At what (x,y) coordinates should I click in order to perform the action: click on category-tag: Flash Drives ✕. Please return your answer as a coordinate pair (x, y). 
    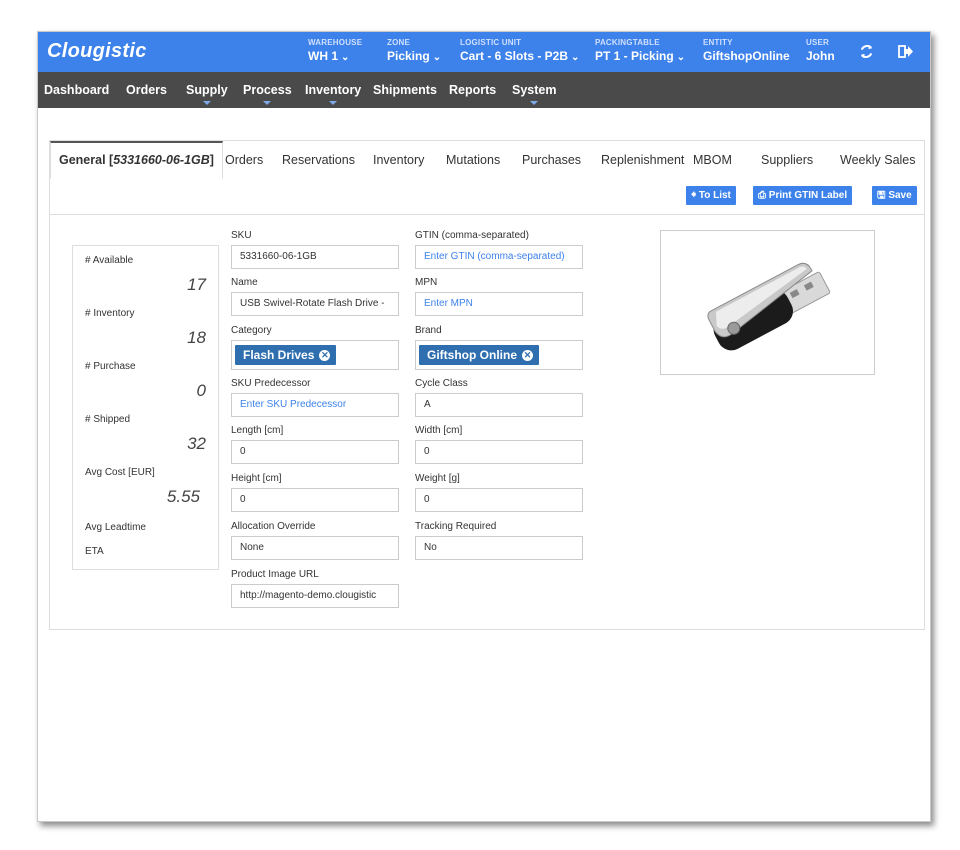
    Looking at the image, I should click on (286, 355).